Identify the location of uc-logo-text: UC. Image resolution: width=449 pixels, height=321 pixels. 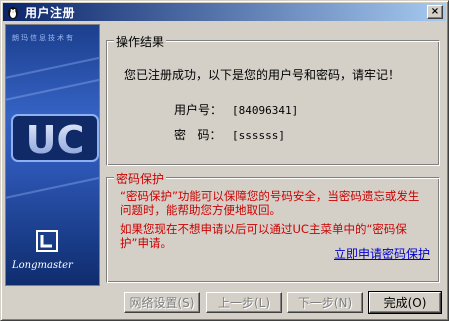
(55, 140).